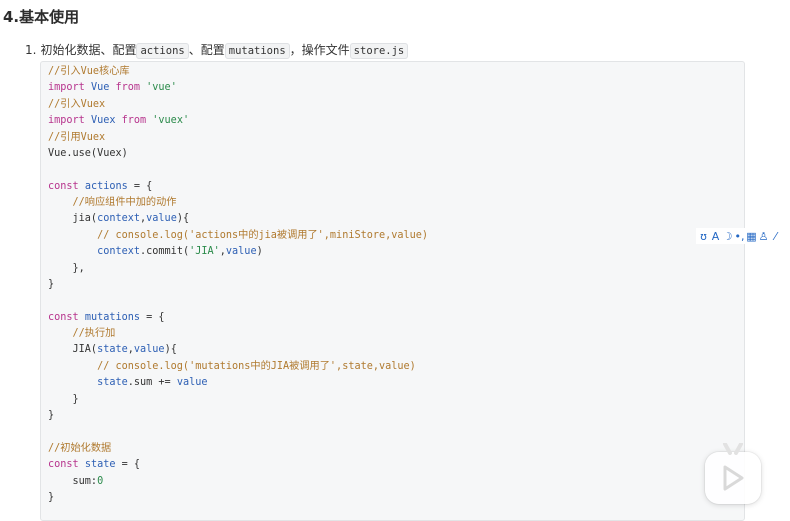 This screenshot has width=790, height=521. Describe the element at coordinates (88, 50) in the screenshot. I see `list-item-text: 初始化数据、配置` at that location.